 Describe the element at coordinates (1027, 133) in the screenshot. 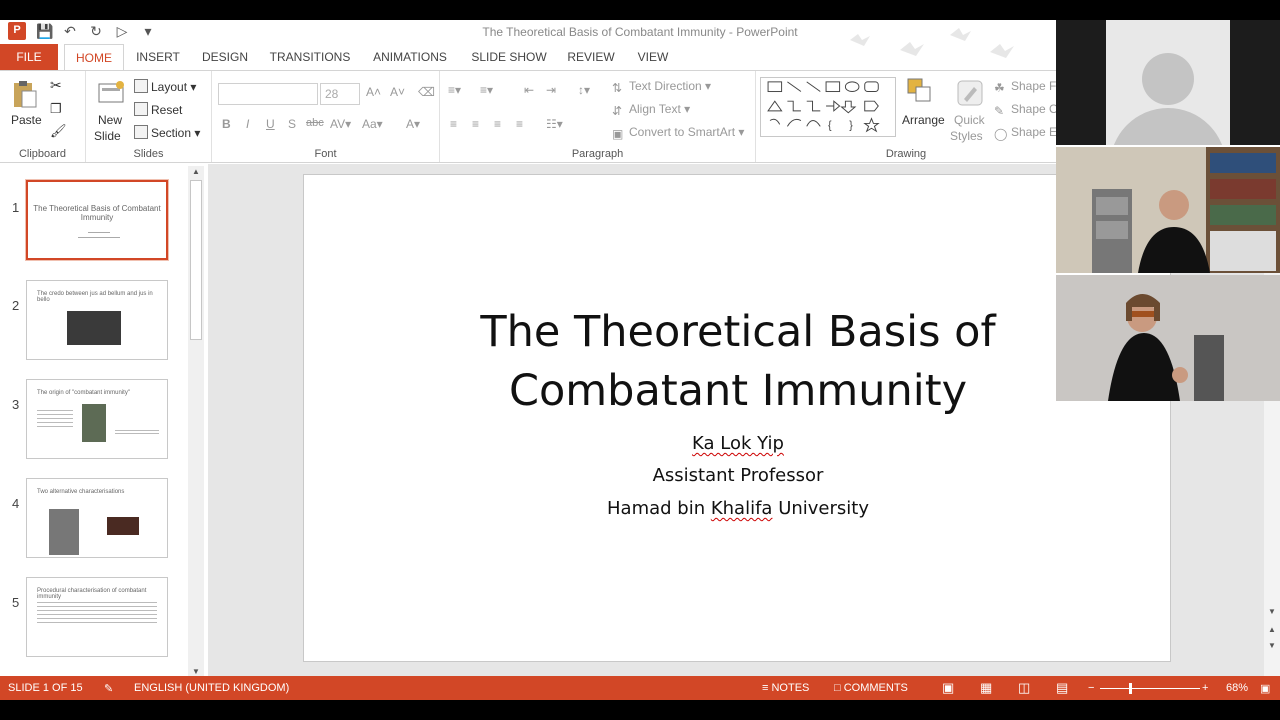

I see `shape-effects-button: ◯ Shape Ef` at that location.